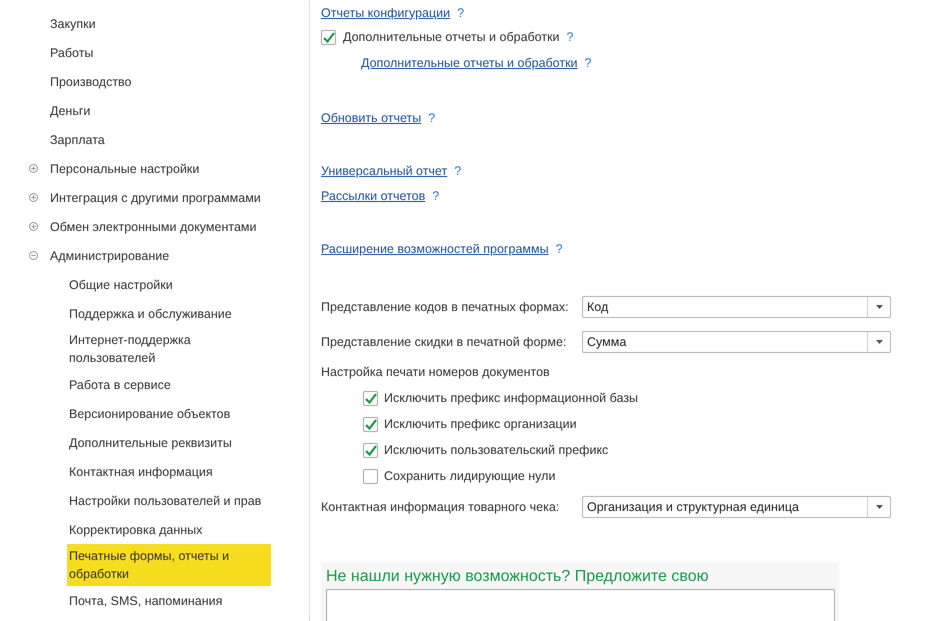 Image resolution: width=925 pixels, height=621 pixels. I want to click on sidebar-item: Работа в сервисе, so click(120, 384).